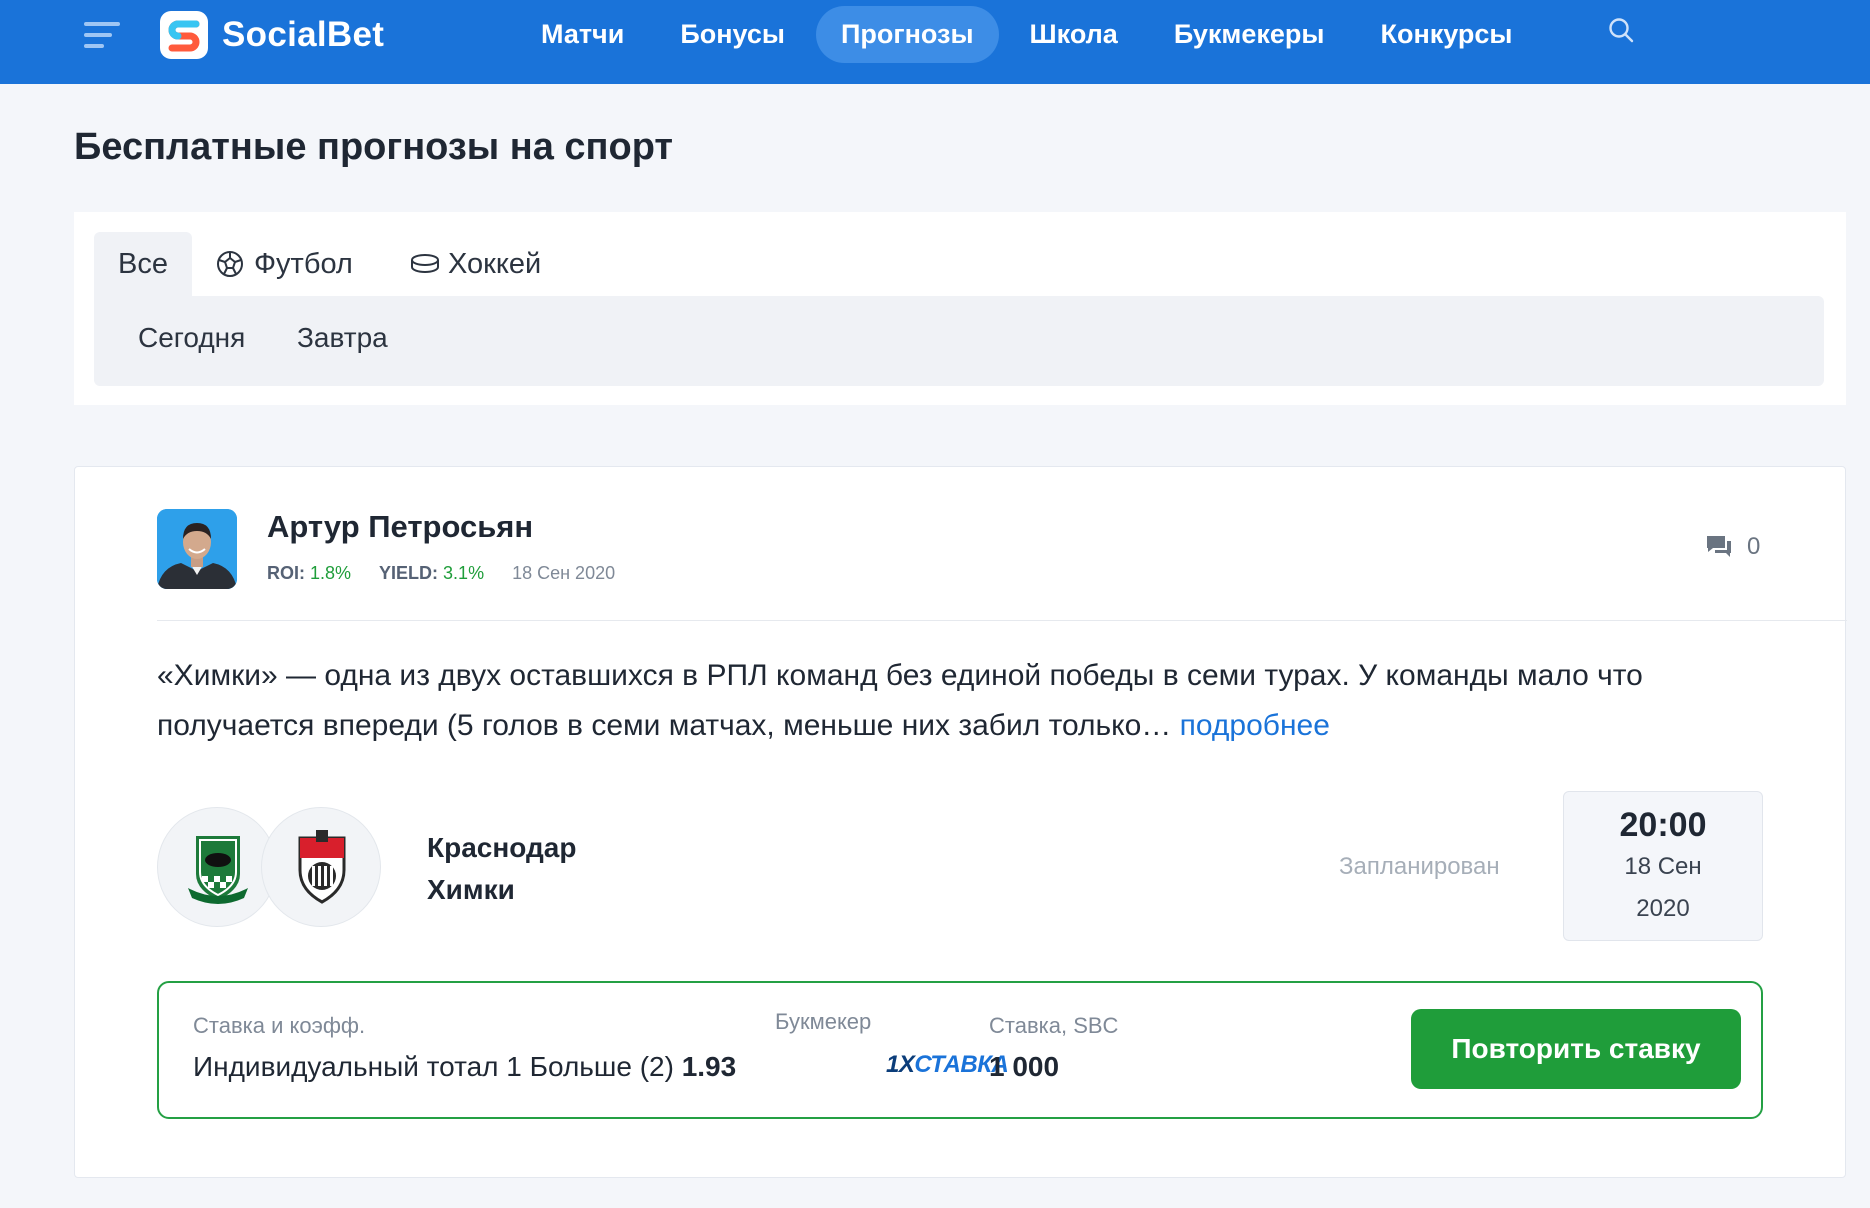 Image resolution: width=1870 pixels, height=1208 pixels. I want to click on nav-item-predictions: Прогнозы, so click(907, 34).